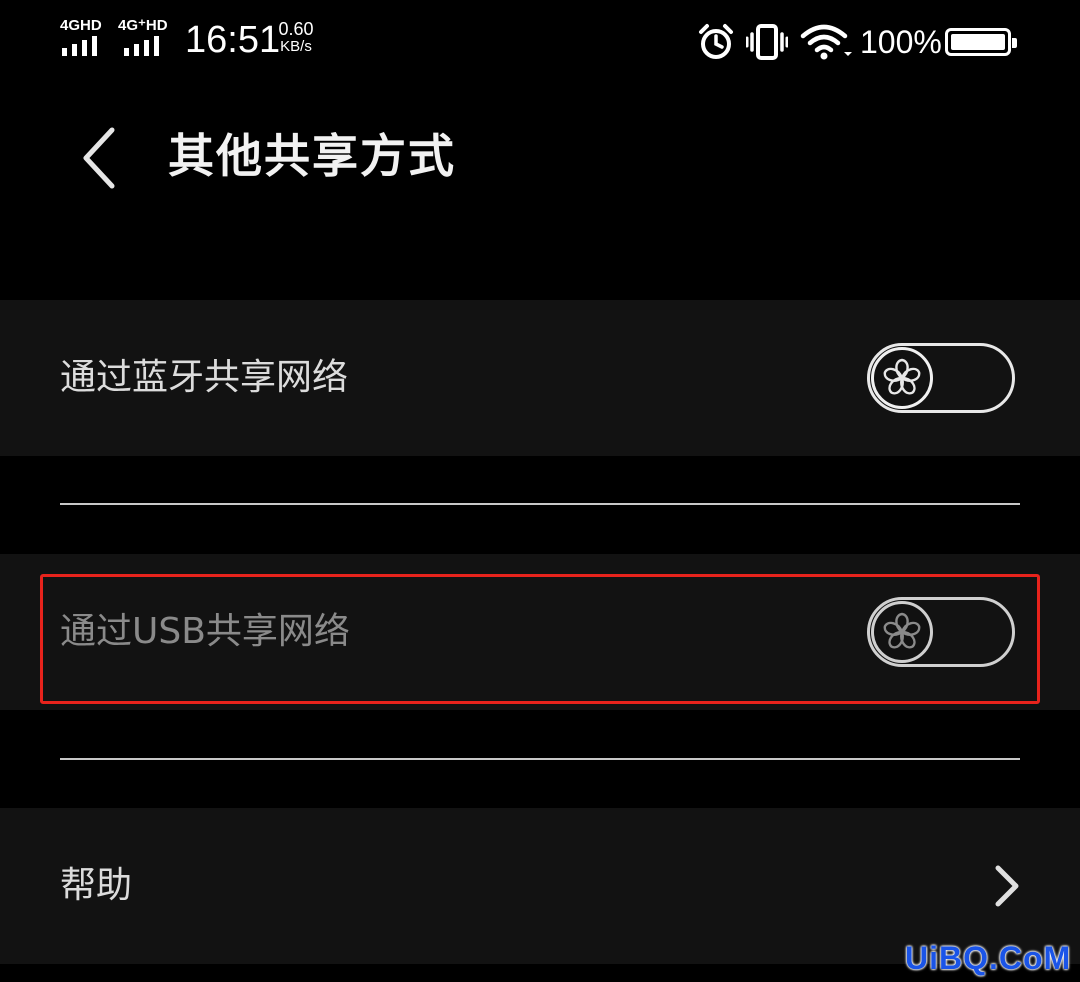 This screenshot has height=982, width=1080. What do you see at coordinates (81, 25) in the screenshot?
I see `sim1-network-label: 4GHD` at bounding box center [81, 25].